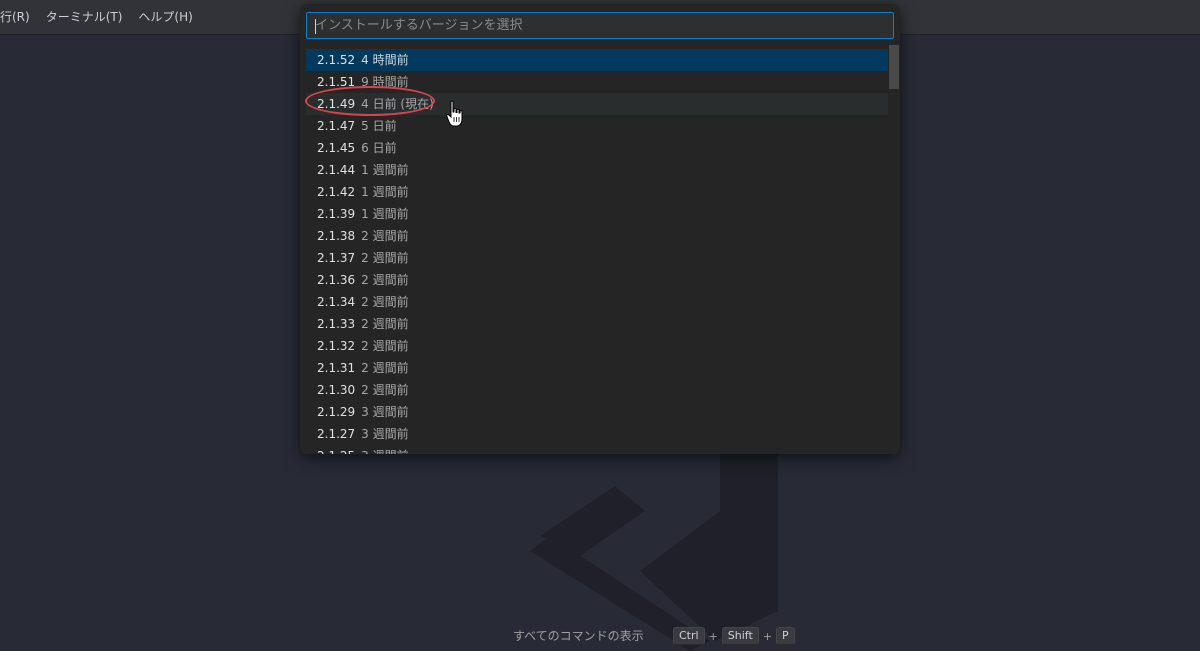  I want to click on menu-run: 行(R), so click(19, 17).